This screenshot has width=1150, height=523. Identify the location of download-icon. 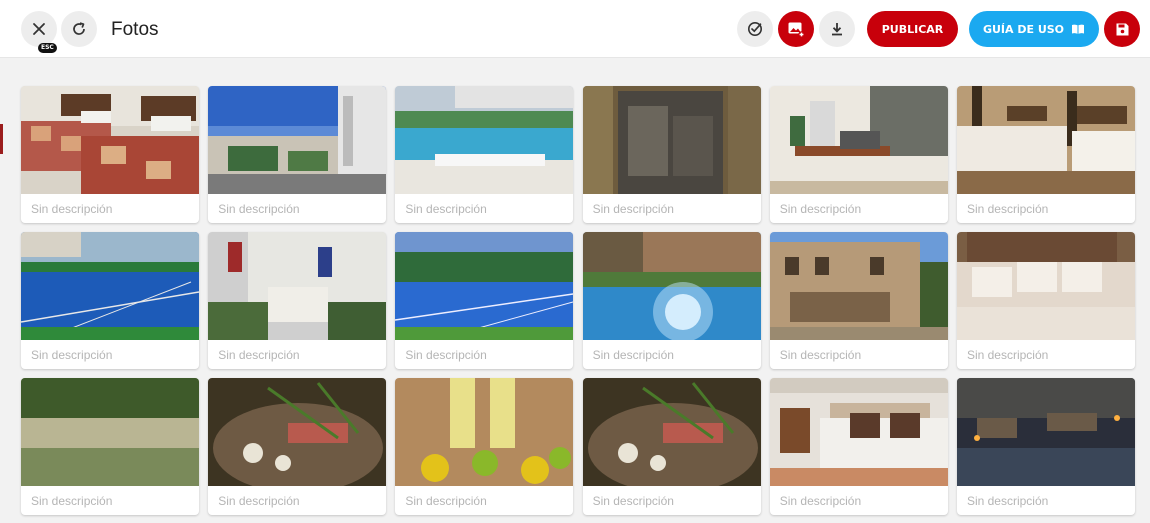
(837, 29).